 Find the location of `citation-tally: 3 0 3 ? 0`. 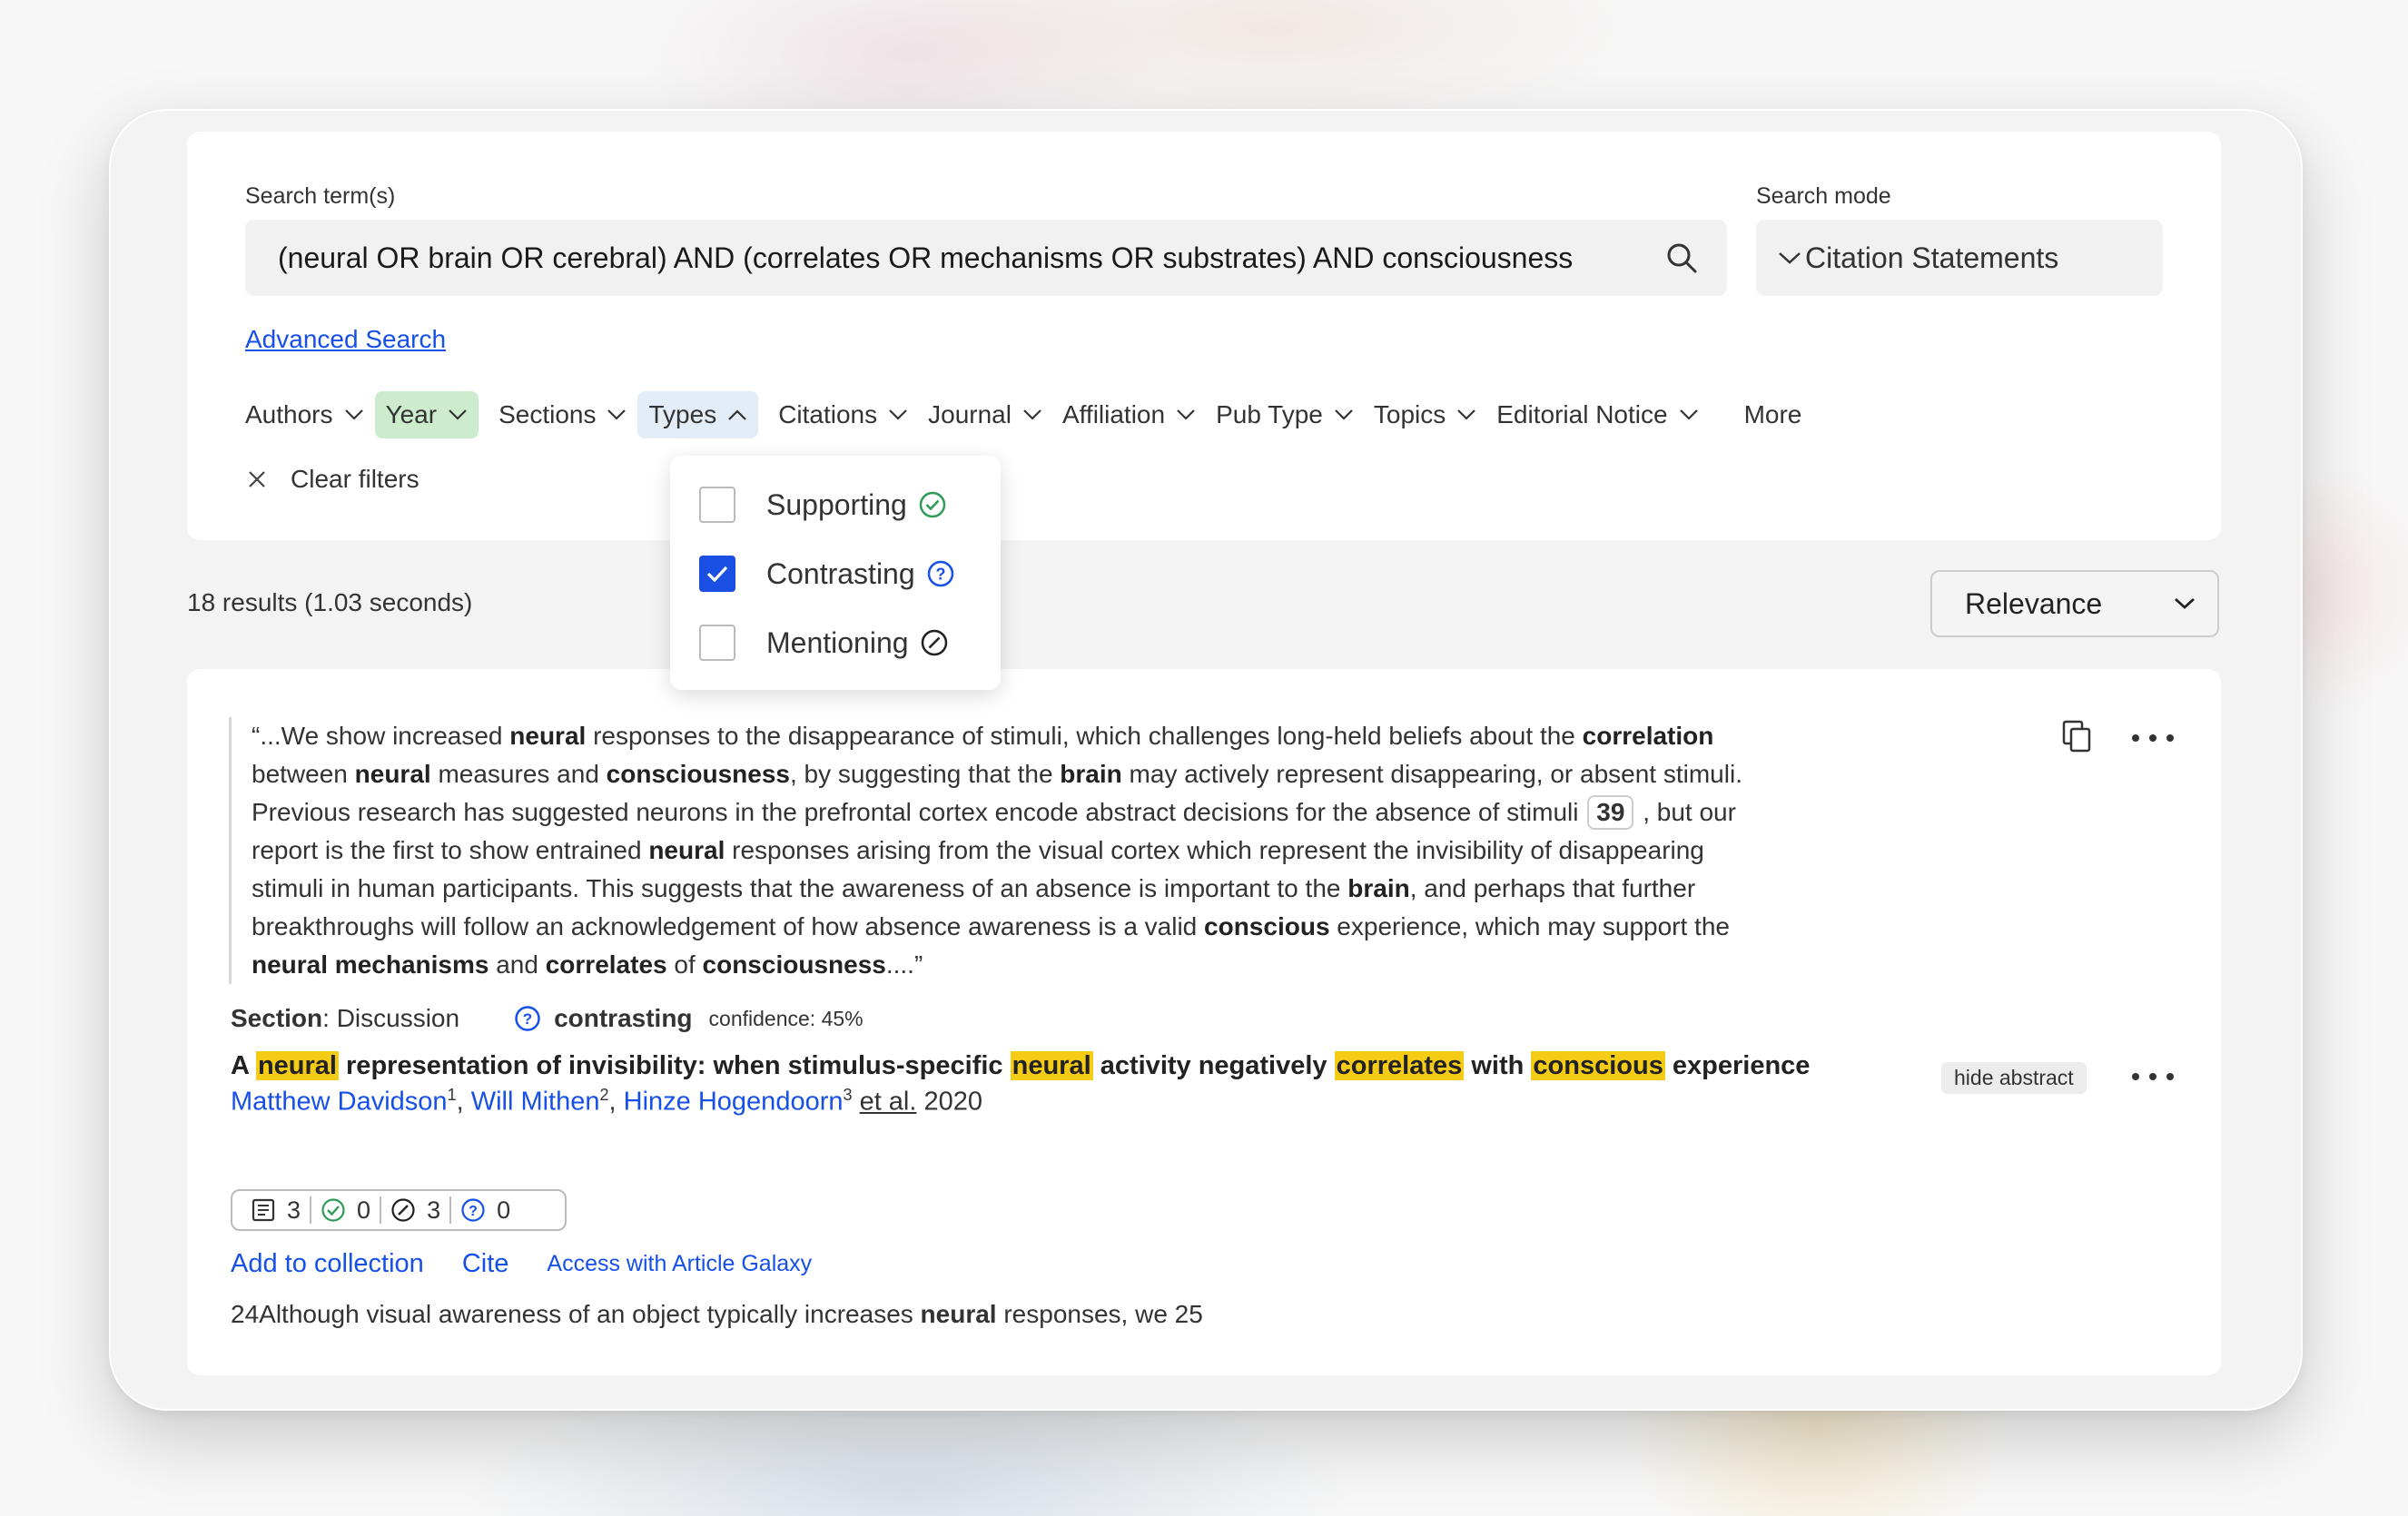

citation-tally: 3 0 3 ? 0 is located at coordinates (399, 1210).